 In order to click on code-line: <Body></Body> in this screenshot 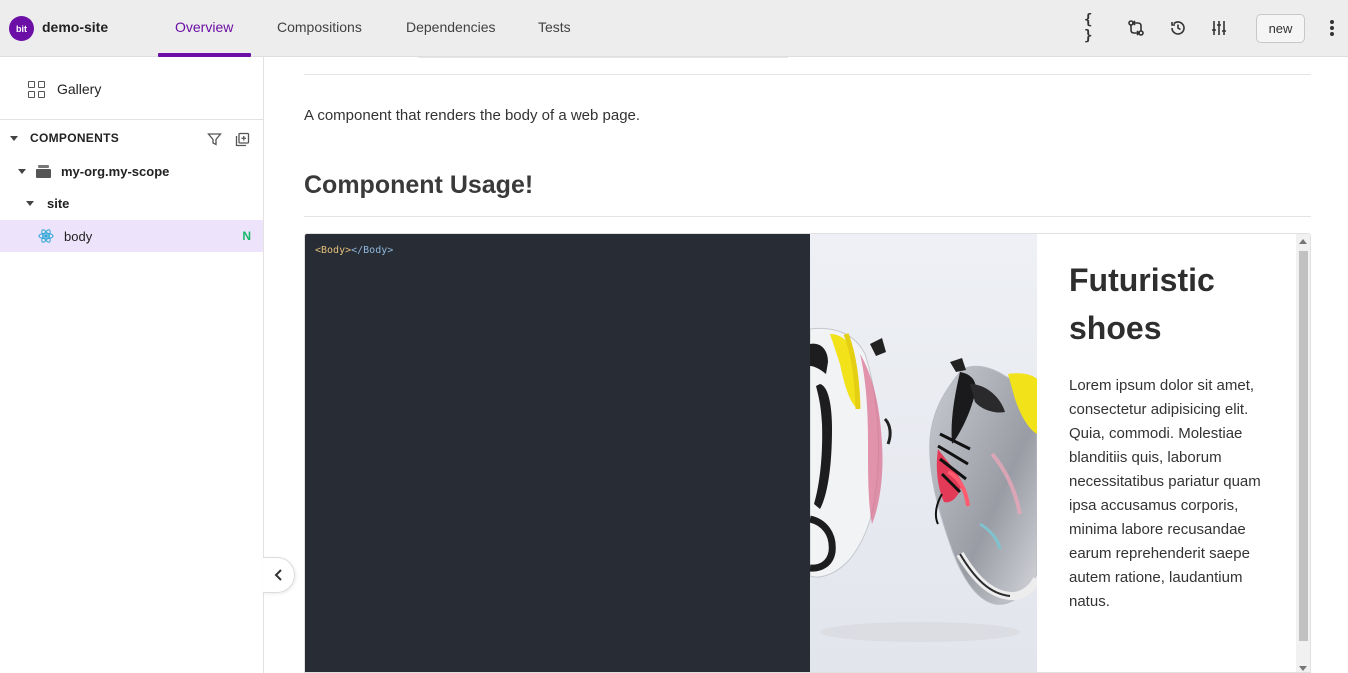, I will do `click(354, 250)`.